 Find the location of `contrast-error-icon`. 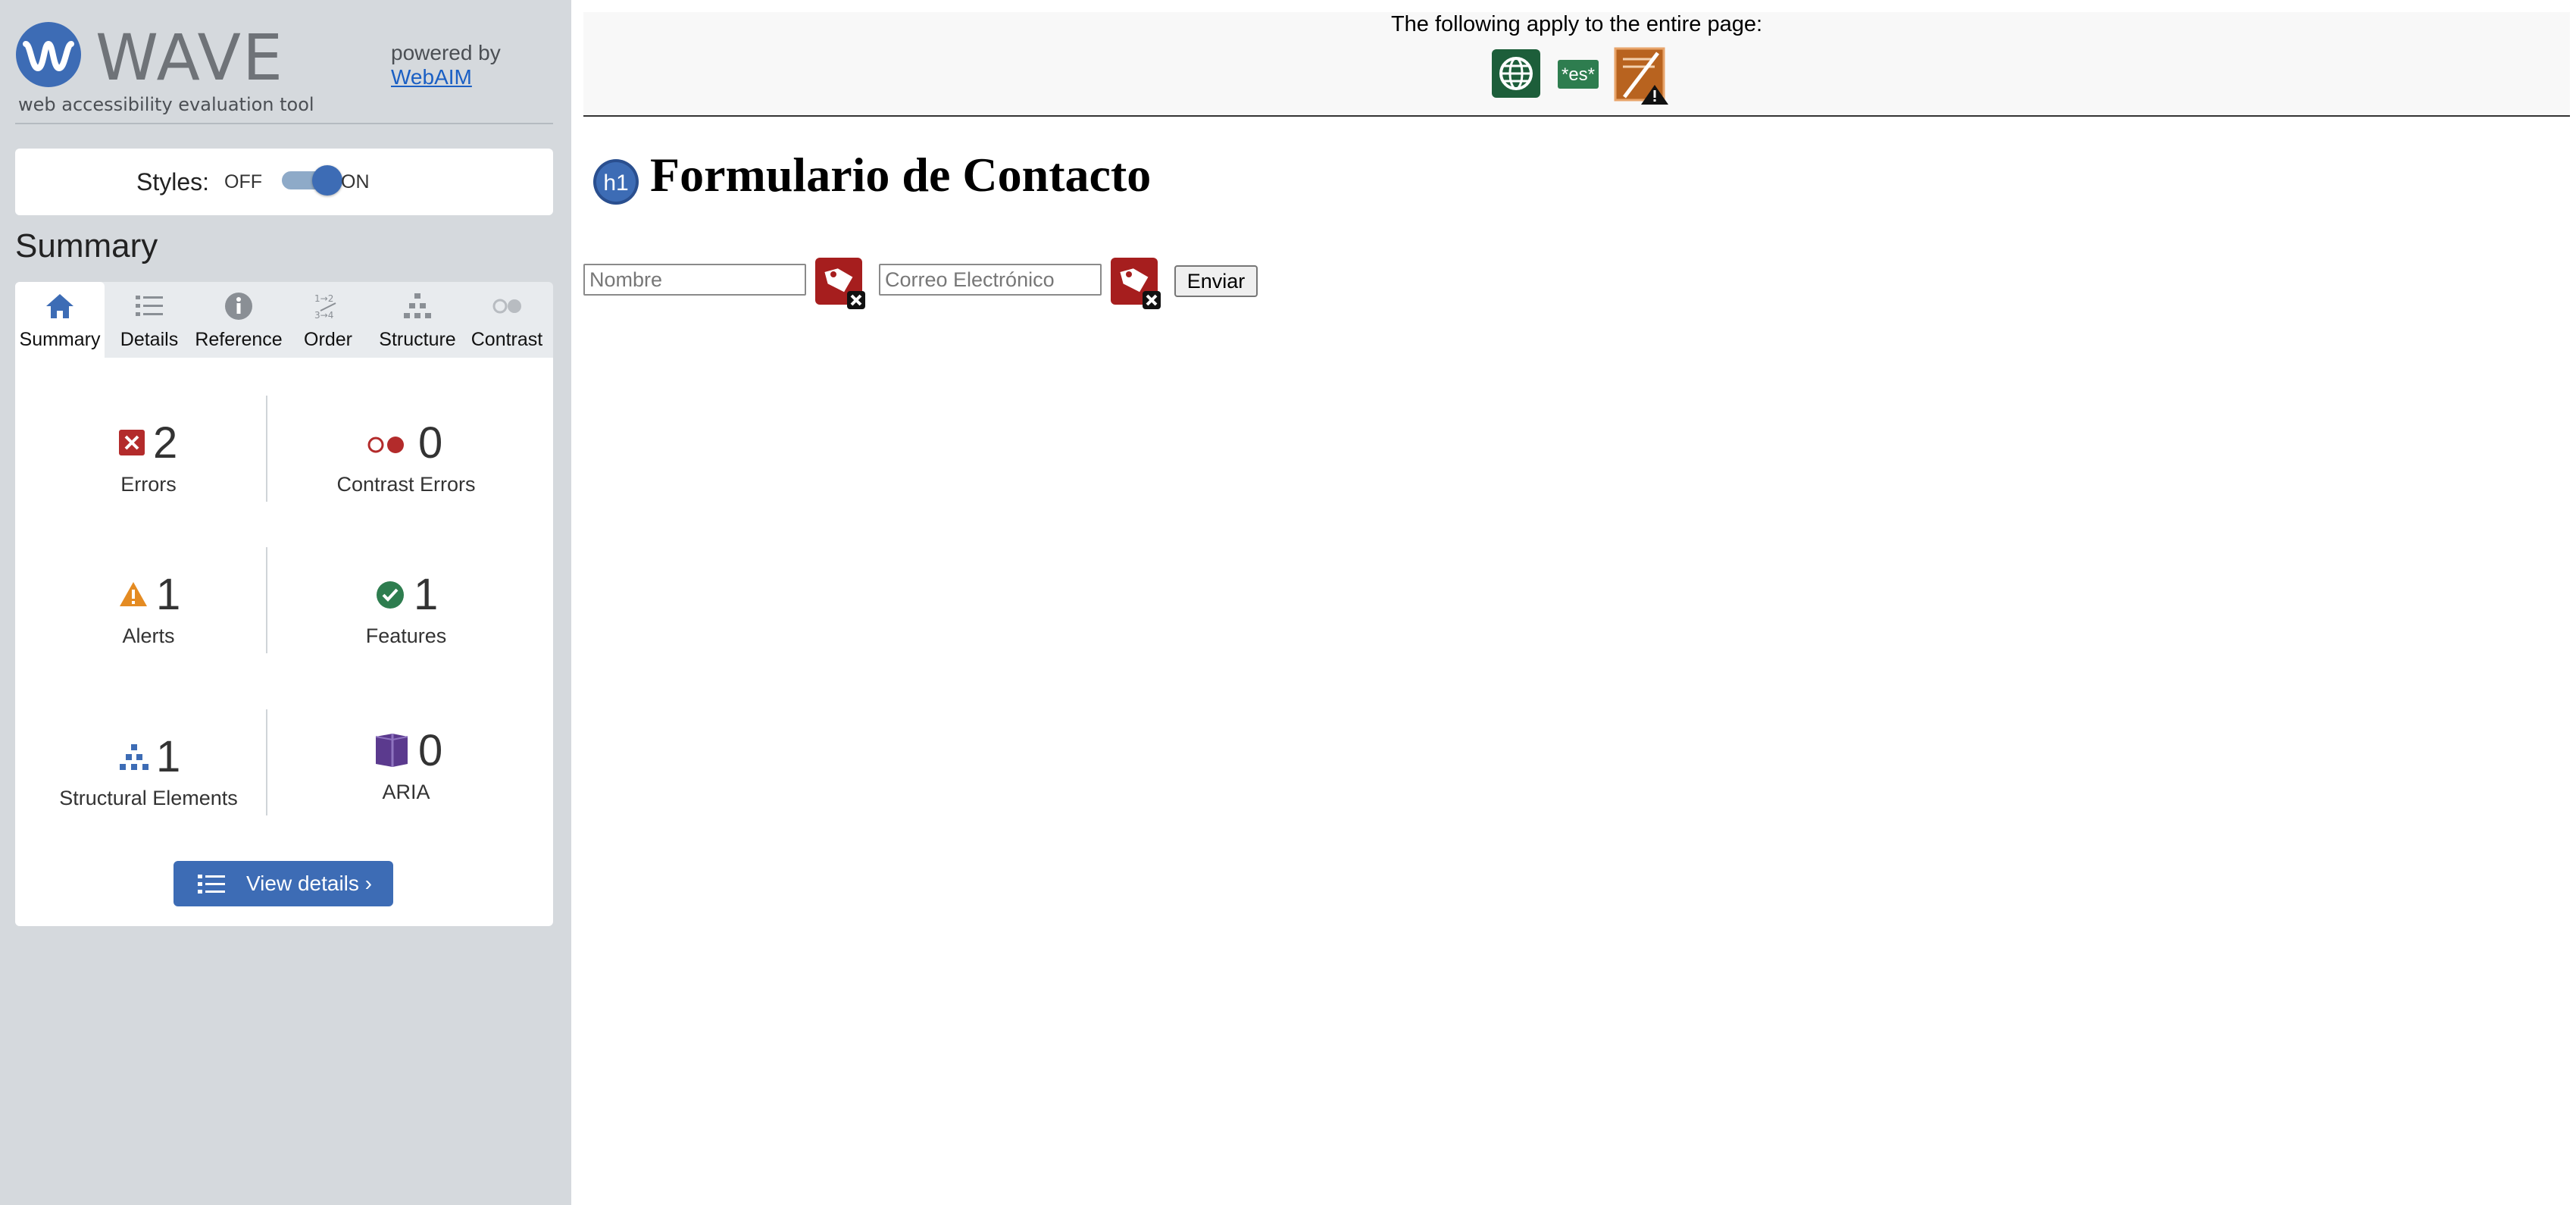

contrast-error-icon is located at coordinates (385, 445).